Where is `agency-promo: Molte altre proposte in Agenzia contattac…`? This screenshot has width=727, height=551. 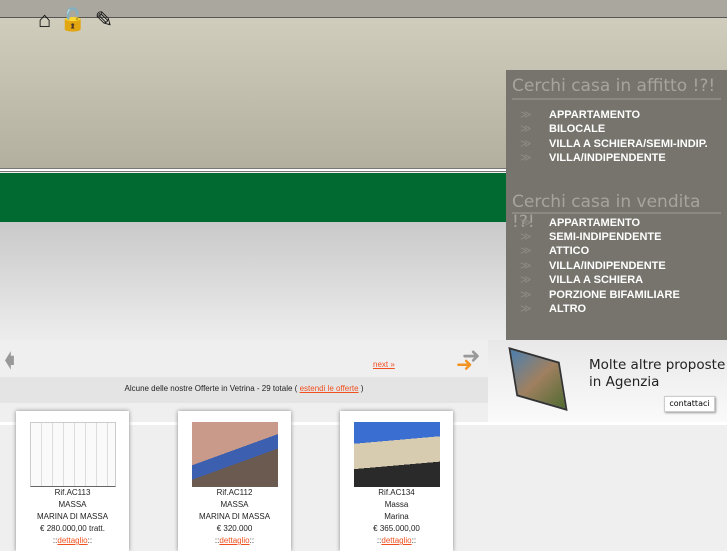
agency-promo: Molte altre proposte in Agenzia contattac… is located at coordinates (607, 381).